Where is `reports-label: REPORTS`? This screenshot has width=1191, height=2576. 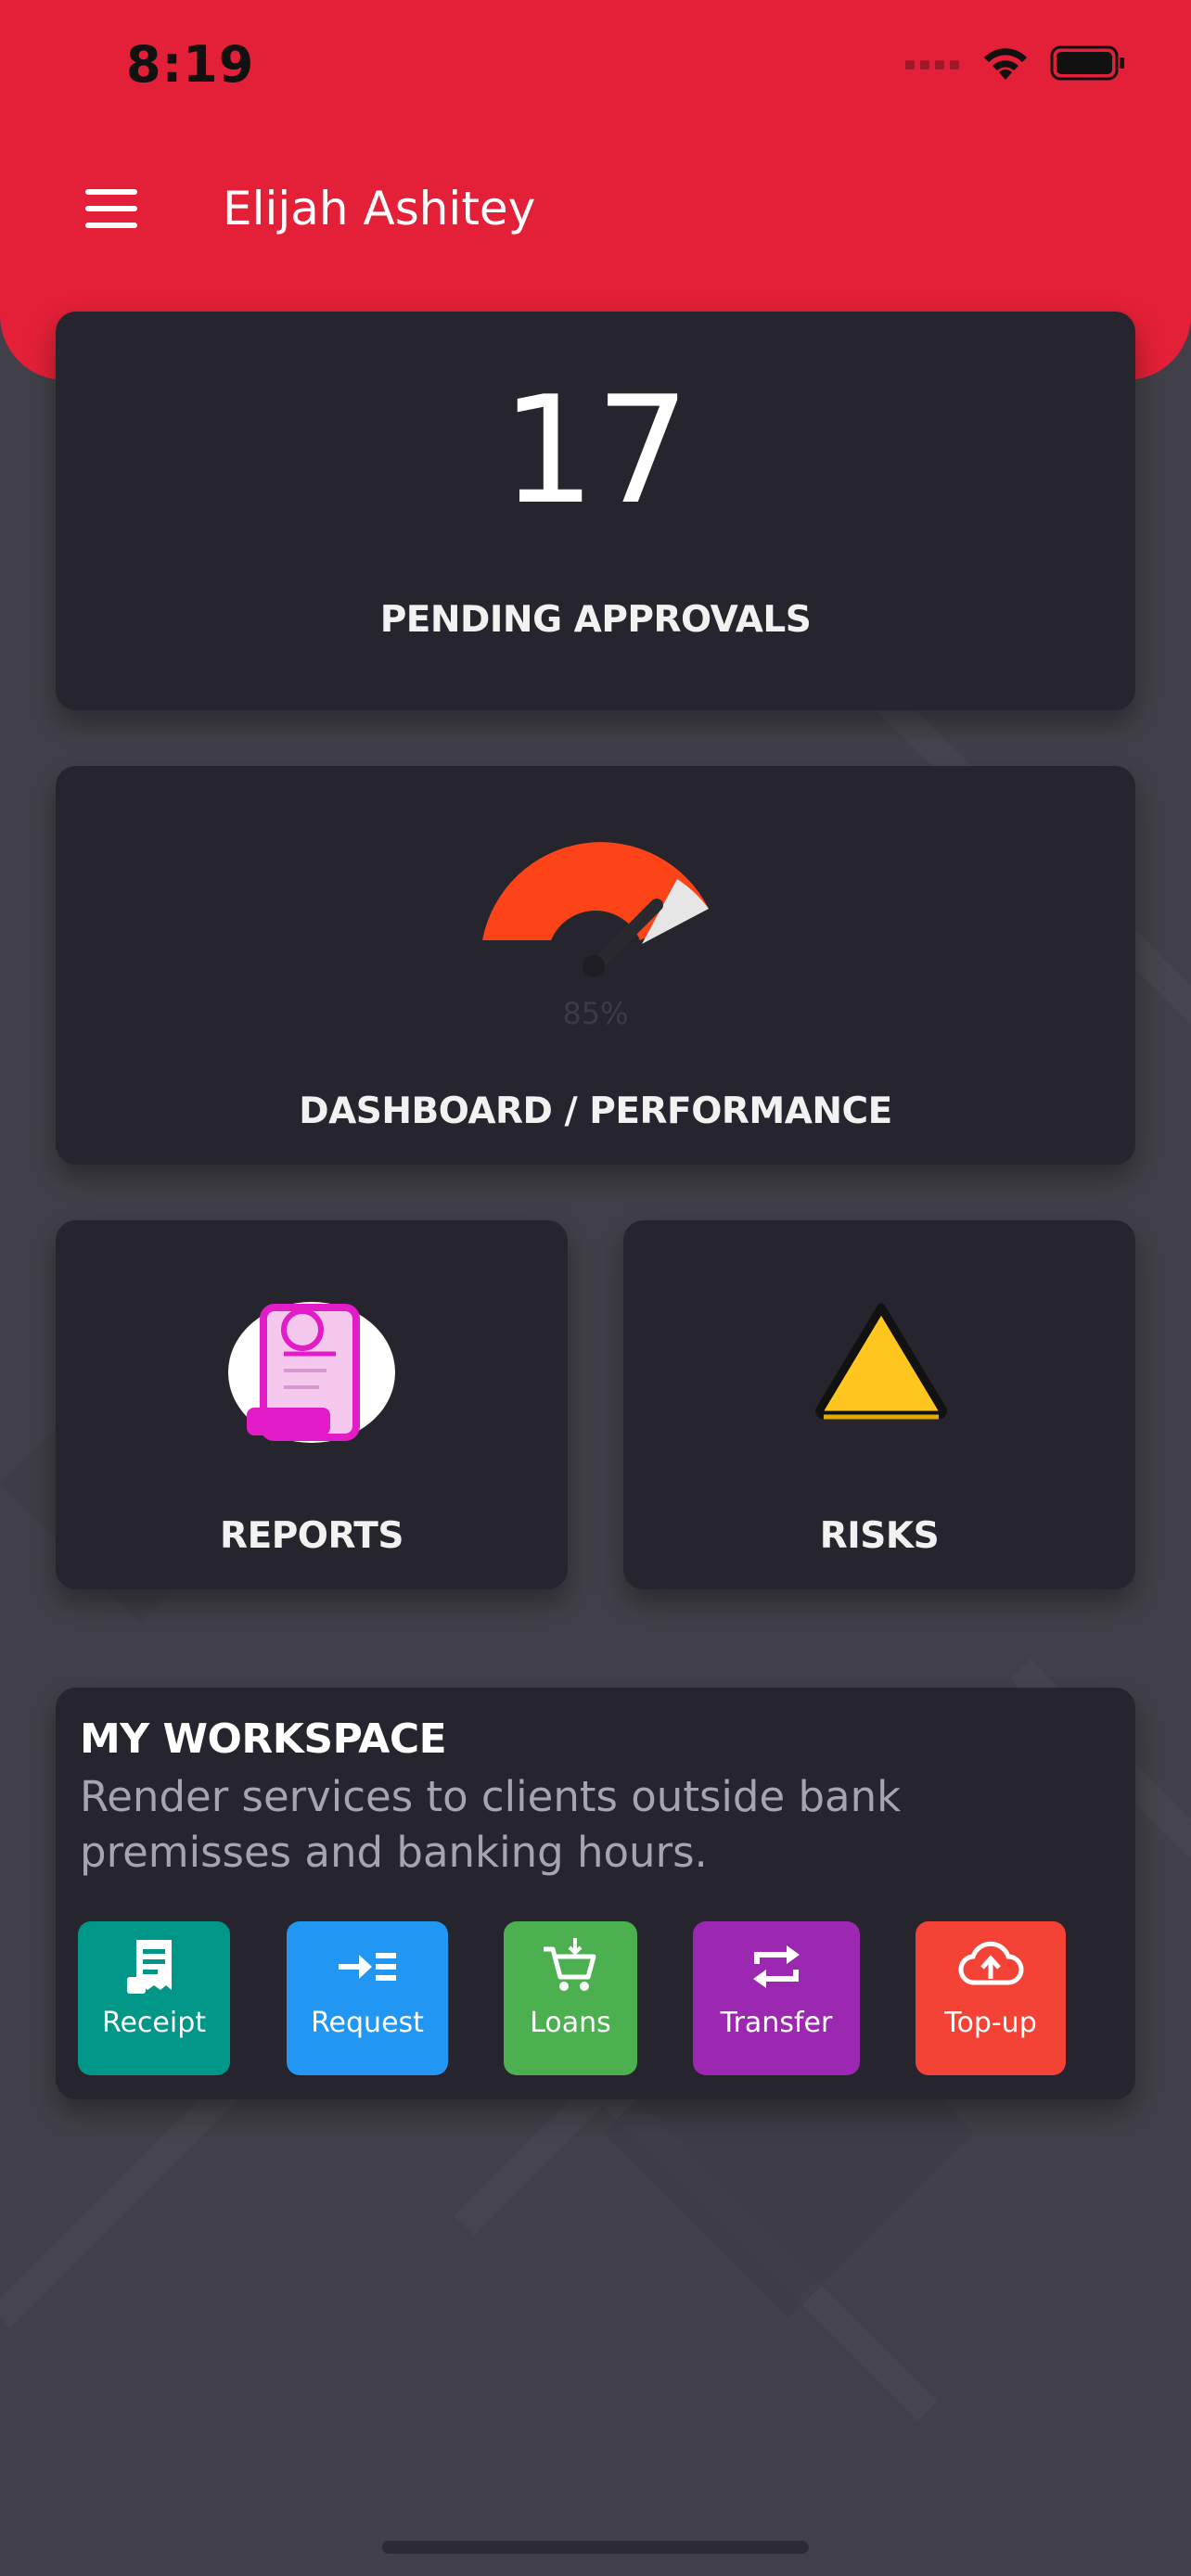
reports-label: REPORTS is located at coordinates (311, 1536).